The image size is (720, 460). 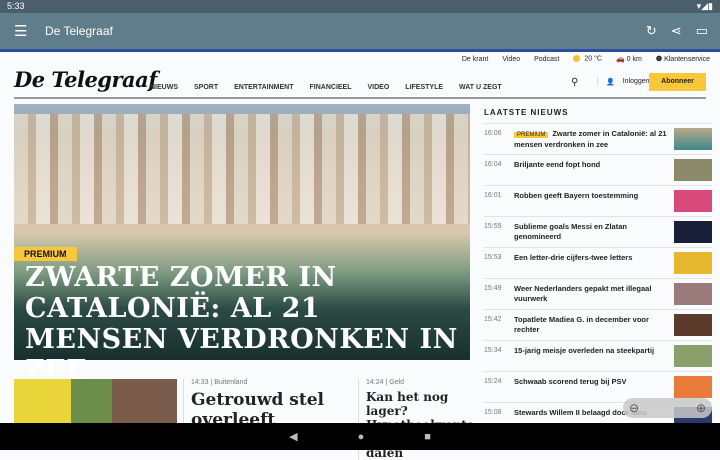 What do you see at coordinates (526, 112) in the screenshot?
I see `latest-news-title: LAATSTE NIEUWS` at bounding box center [526, 112].